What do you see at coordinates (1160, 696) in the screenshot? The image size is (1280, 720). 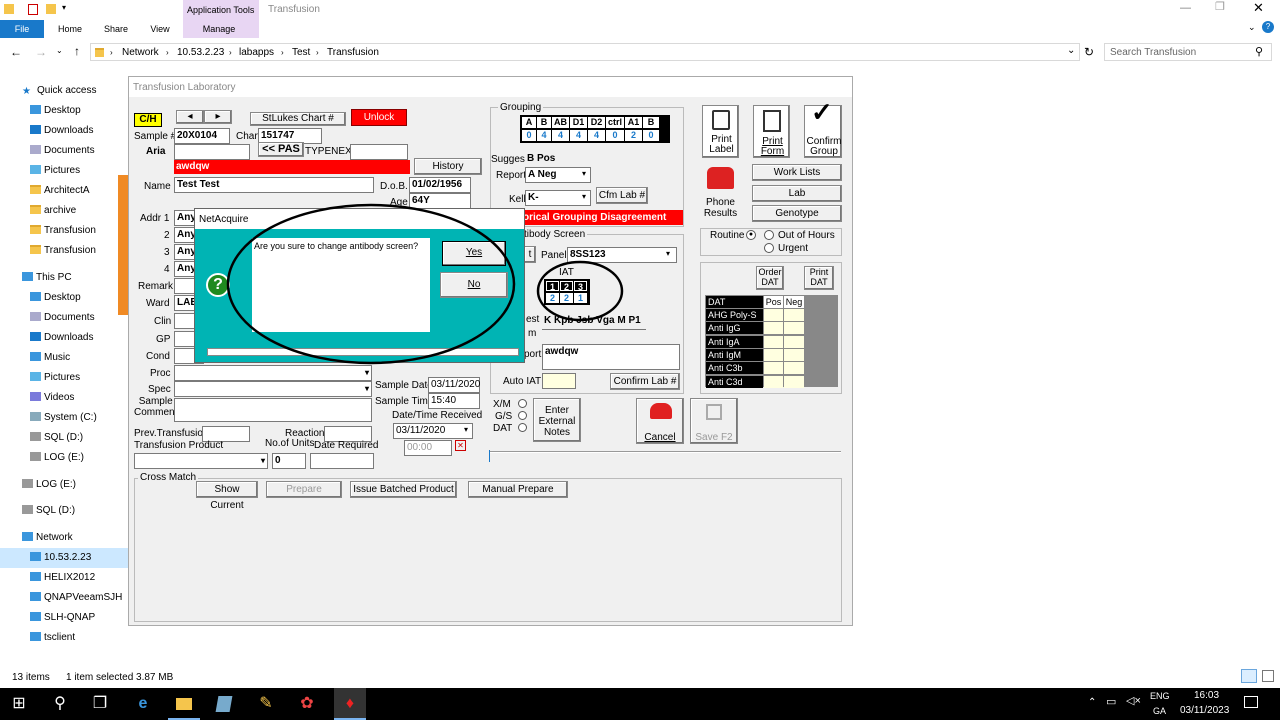 I see `lang-primary: ENG` at bounding box center [1160, 696].